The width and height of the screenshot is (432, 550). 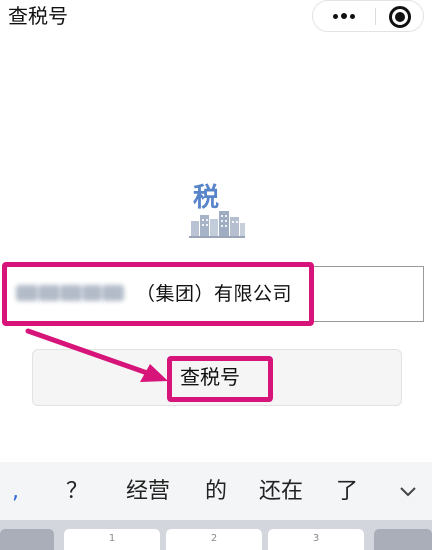 What do you see at coordinates (214, 539) in the screenshot?
I see `keyboard-key-2: 2` at bounding box center [214, 539].